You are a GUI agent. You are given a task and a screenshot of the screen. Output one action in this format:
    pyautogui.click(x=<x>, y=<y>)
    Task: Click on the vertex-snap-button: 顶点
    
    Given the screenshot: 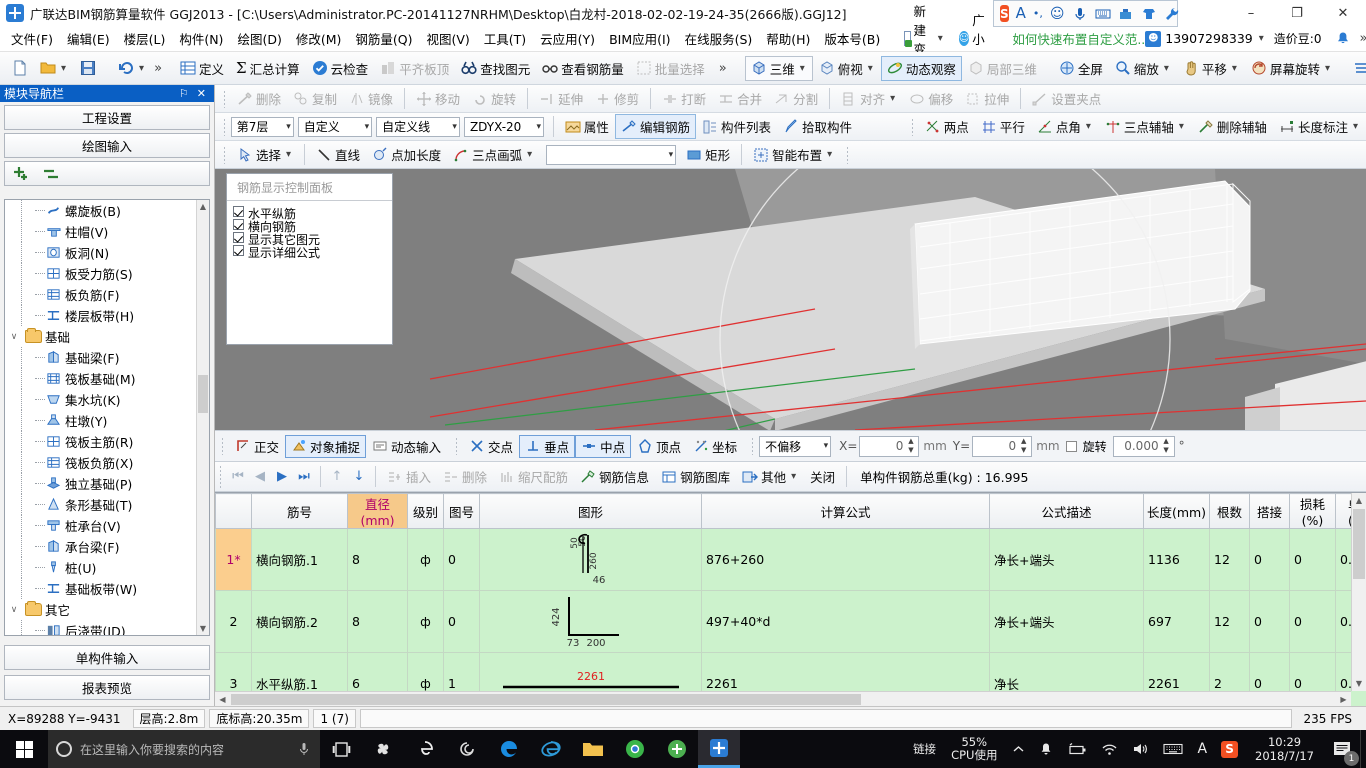 What is the action you would take?
    pyautogui.click(x=659, y=446)
    